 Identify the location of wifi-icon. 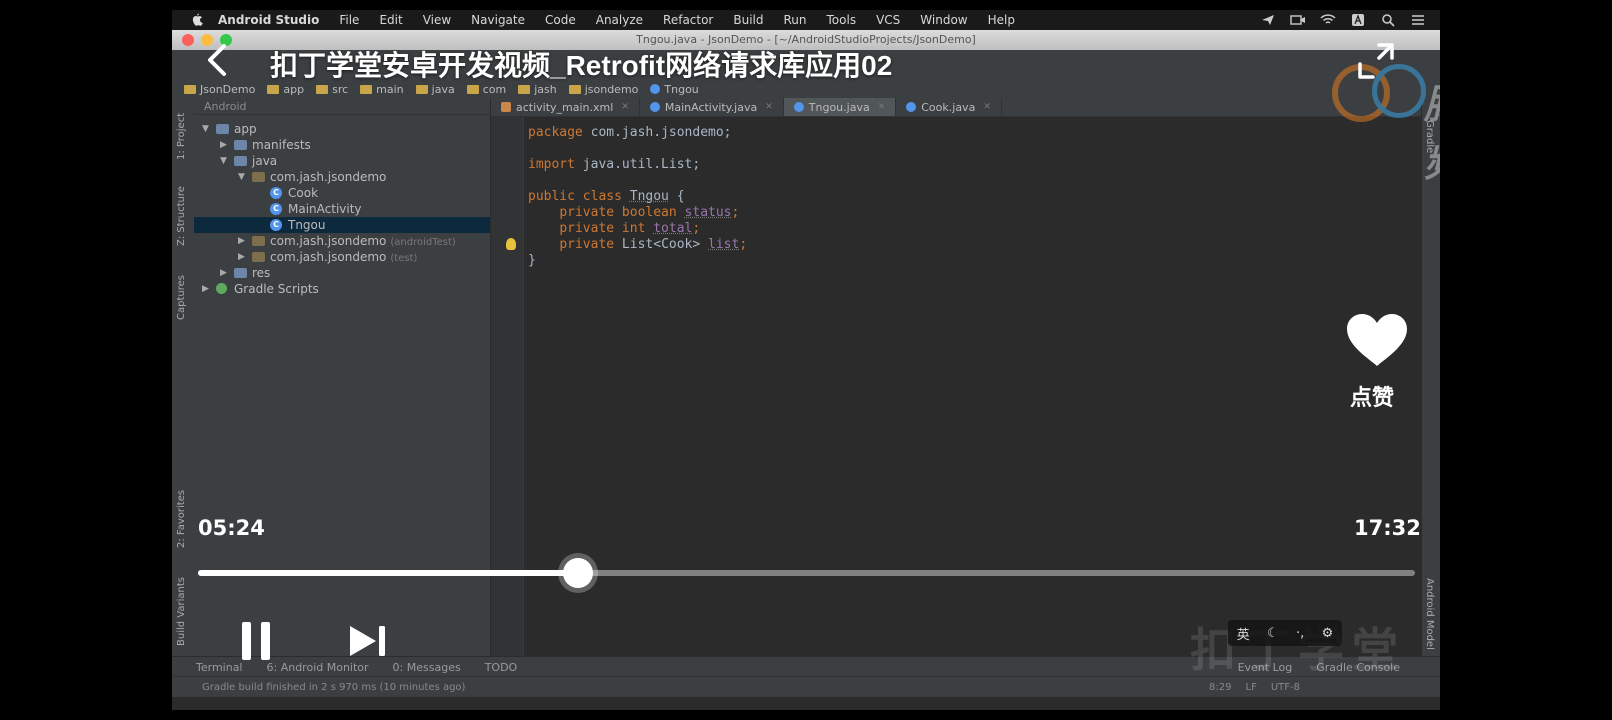
(1328, 20).